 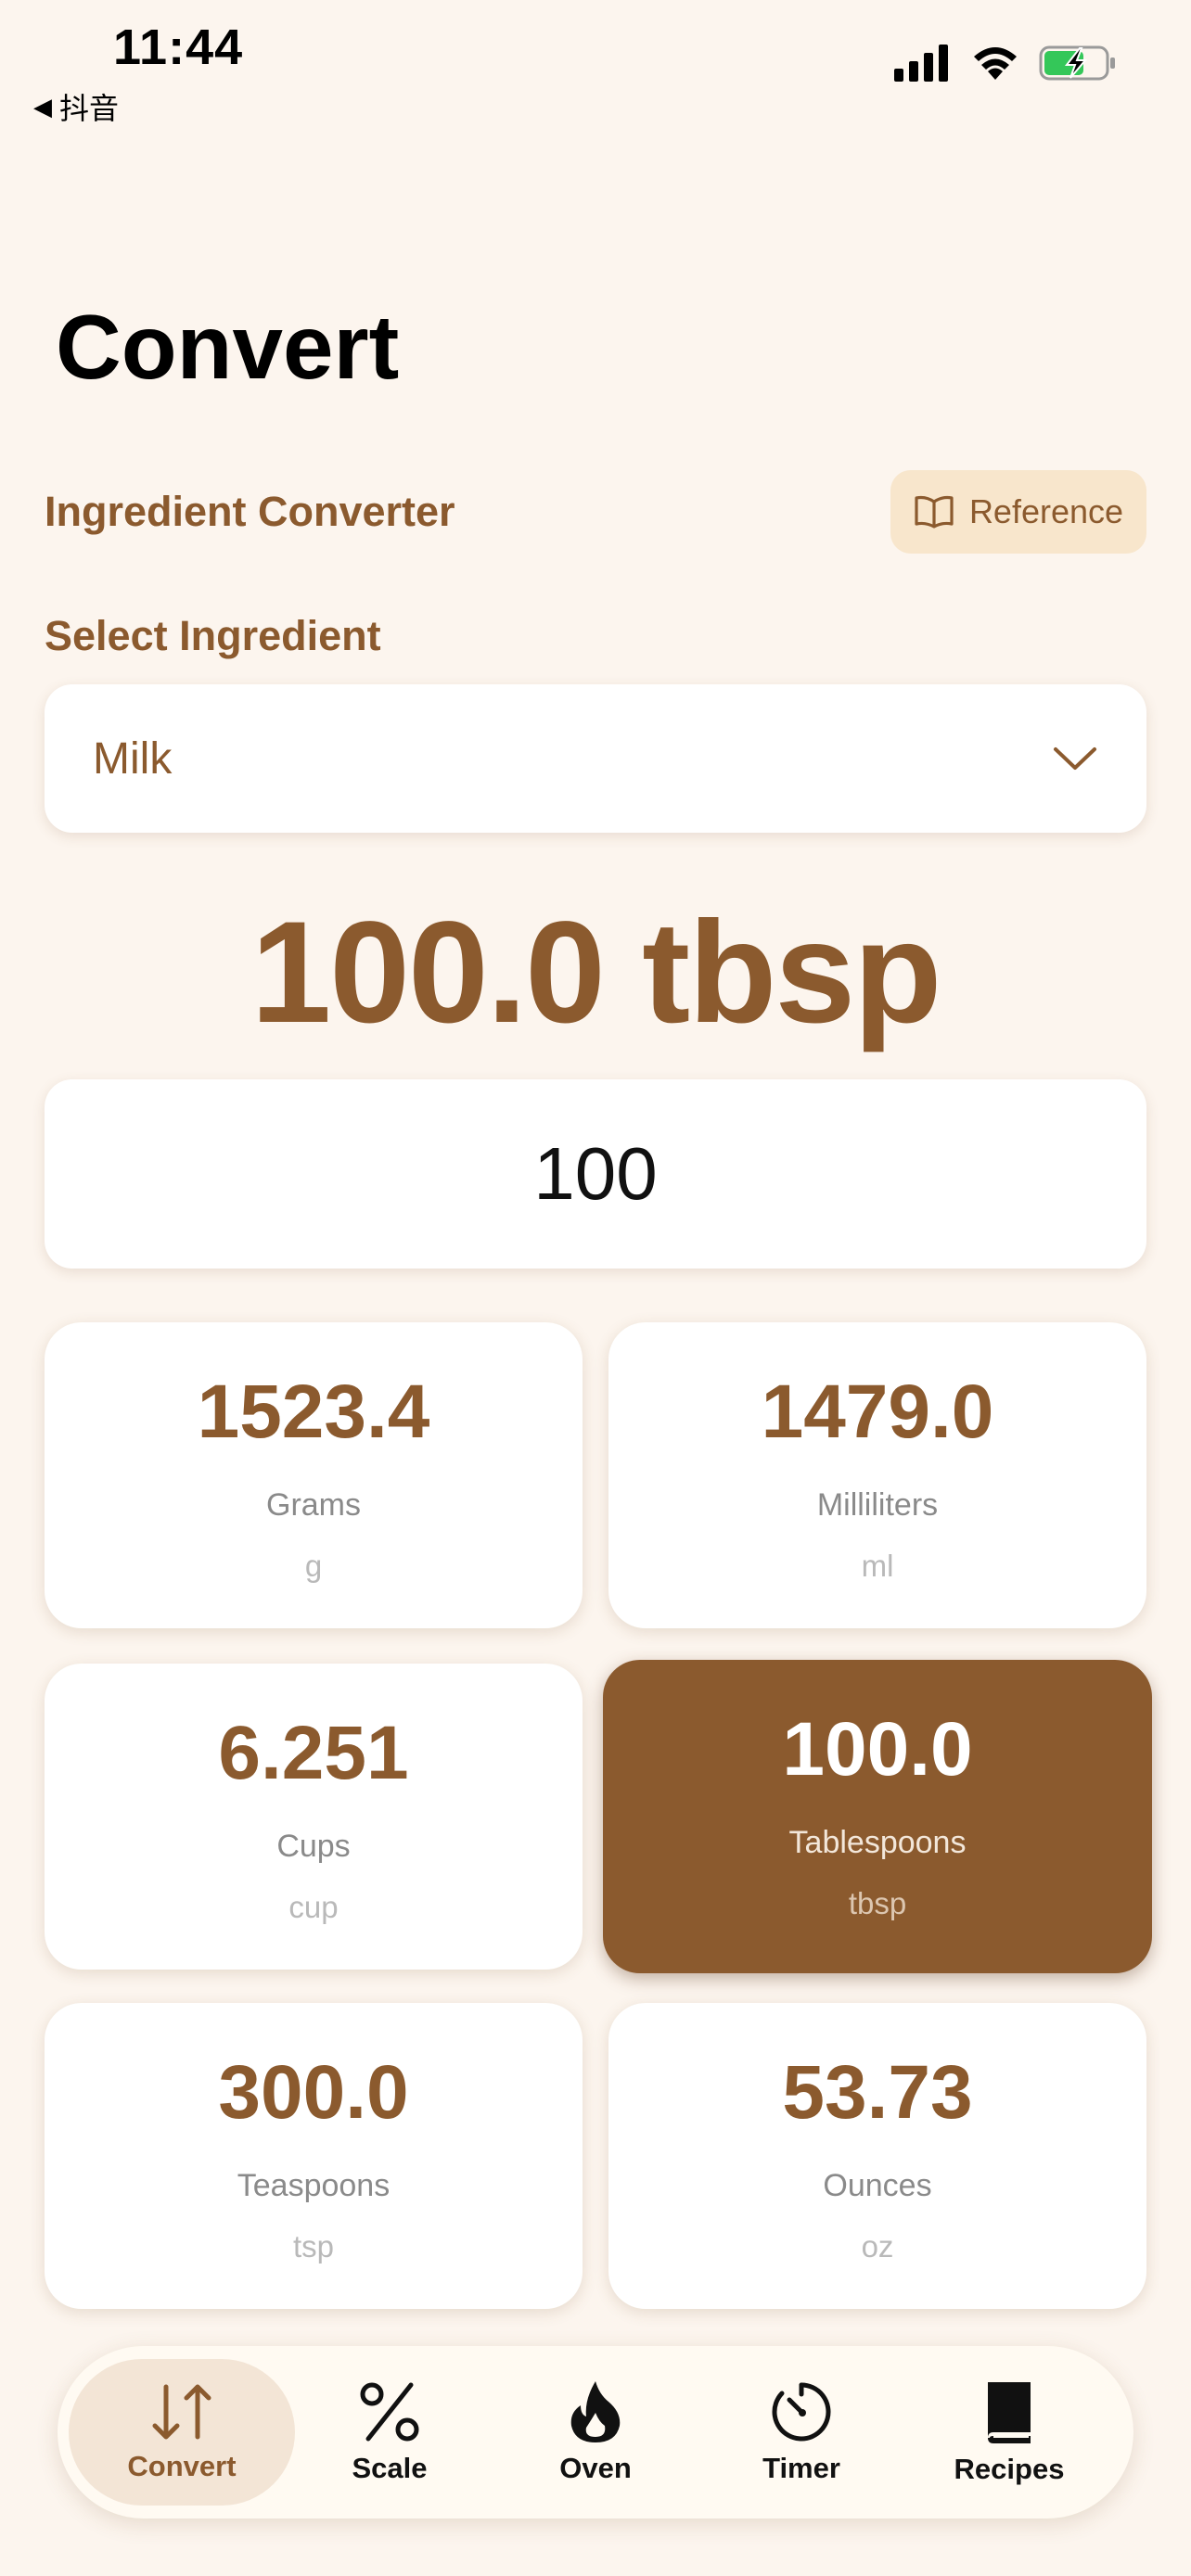 I want to click on unit-card-cups: 6.251 Cups cup, so click(x=314, y=1817).